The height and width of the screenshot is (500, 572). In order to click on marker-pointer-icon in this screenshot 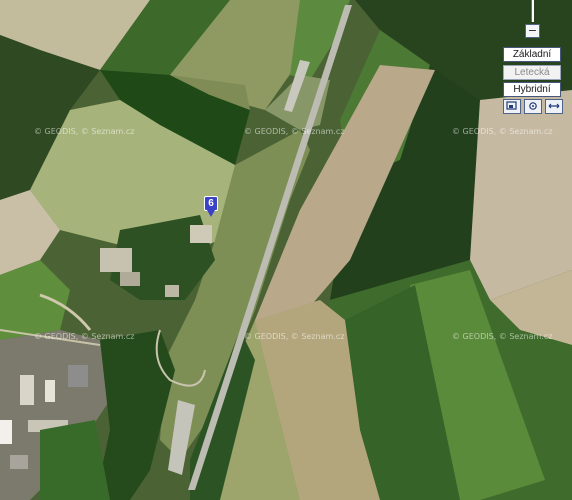, I will do `click(211, 213)`.